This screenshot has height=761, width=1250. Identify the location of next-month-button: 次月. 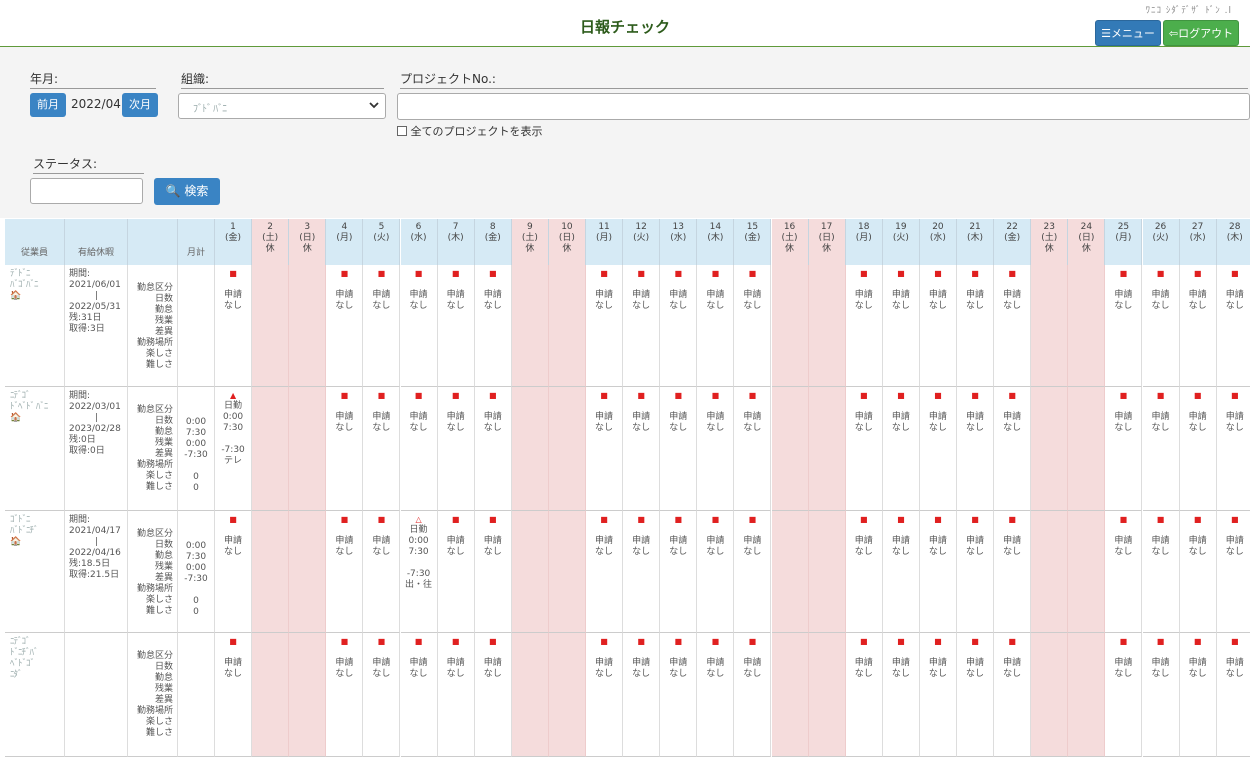
(140, 105).